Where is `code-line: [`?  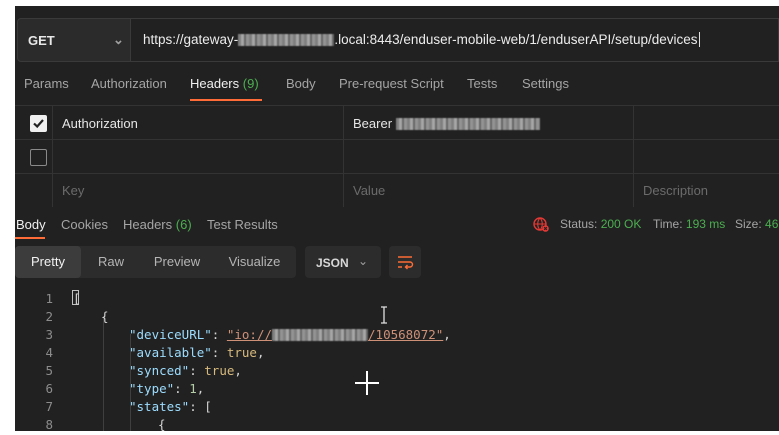
code-line: [ is located at coordinates (77, 298).